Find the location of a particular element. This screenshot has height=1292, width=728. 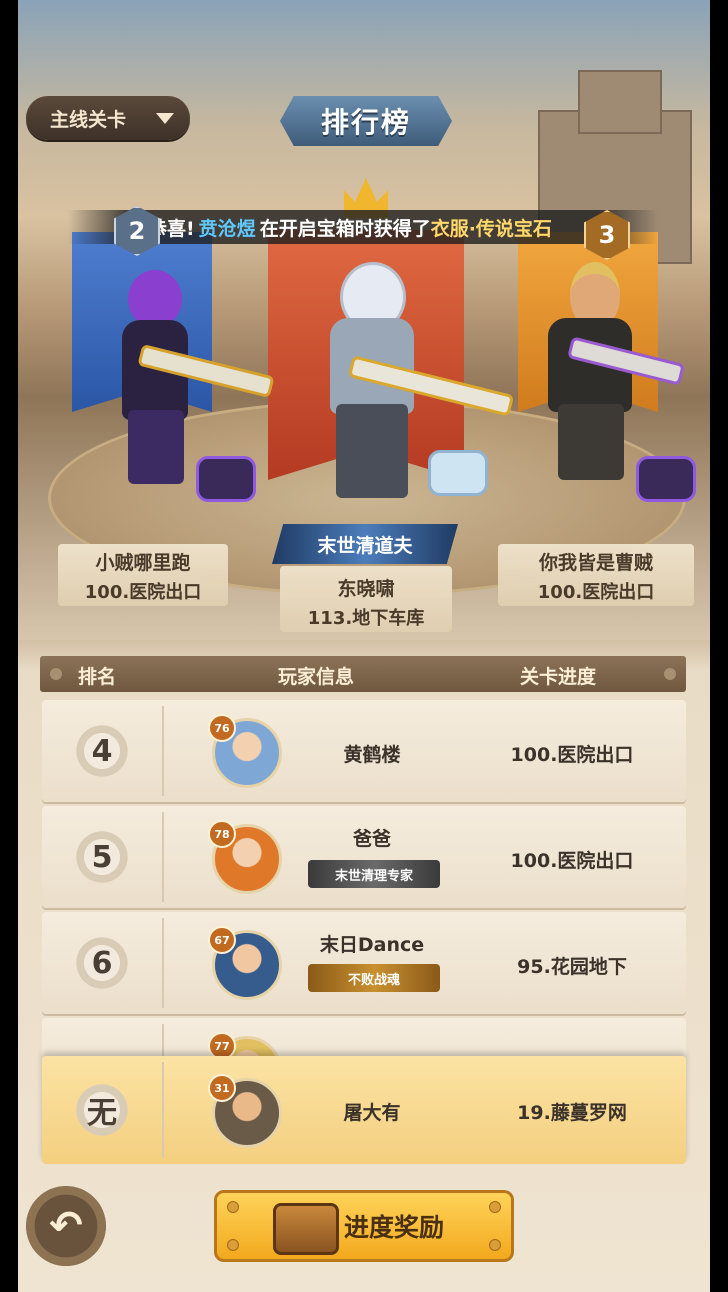

player-name: 屠大有 is located at coordinates (372, 1113).